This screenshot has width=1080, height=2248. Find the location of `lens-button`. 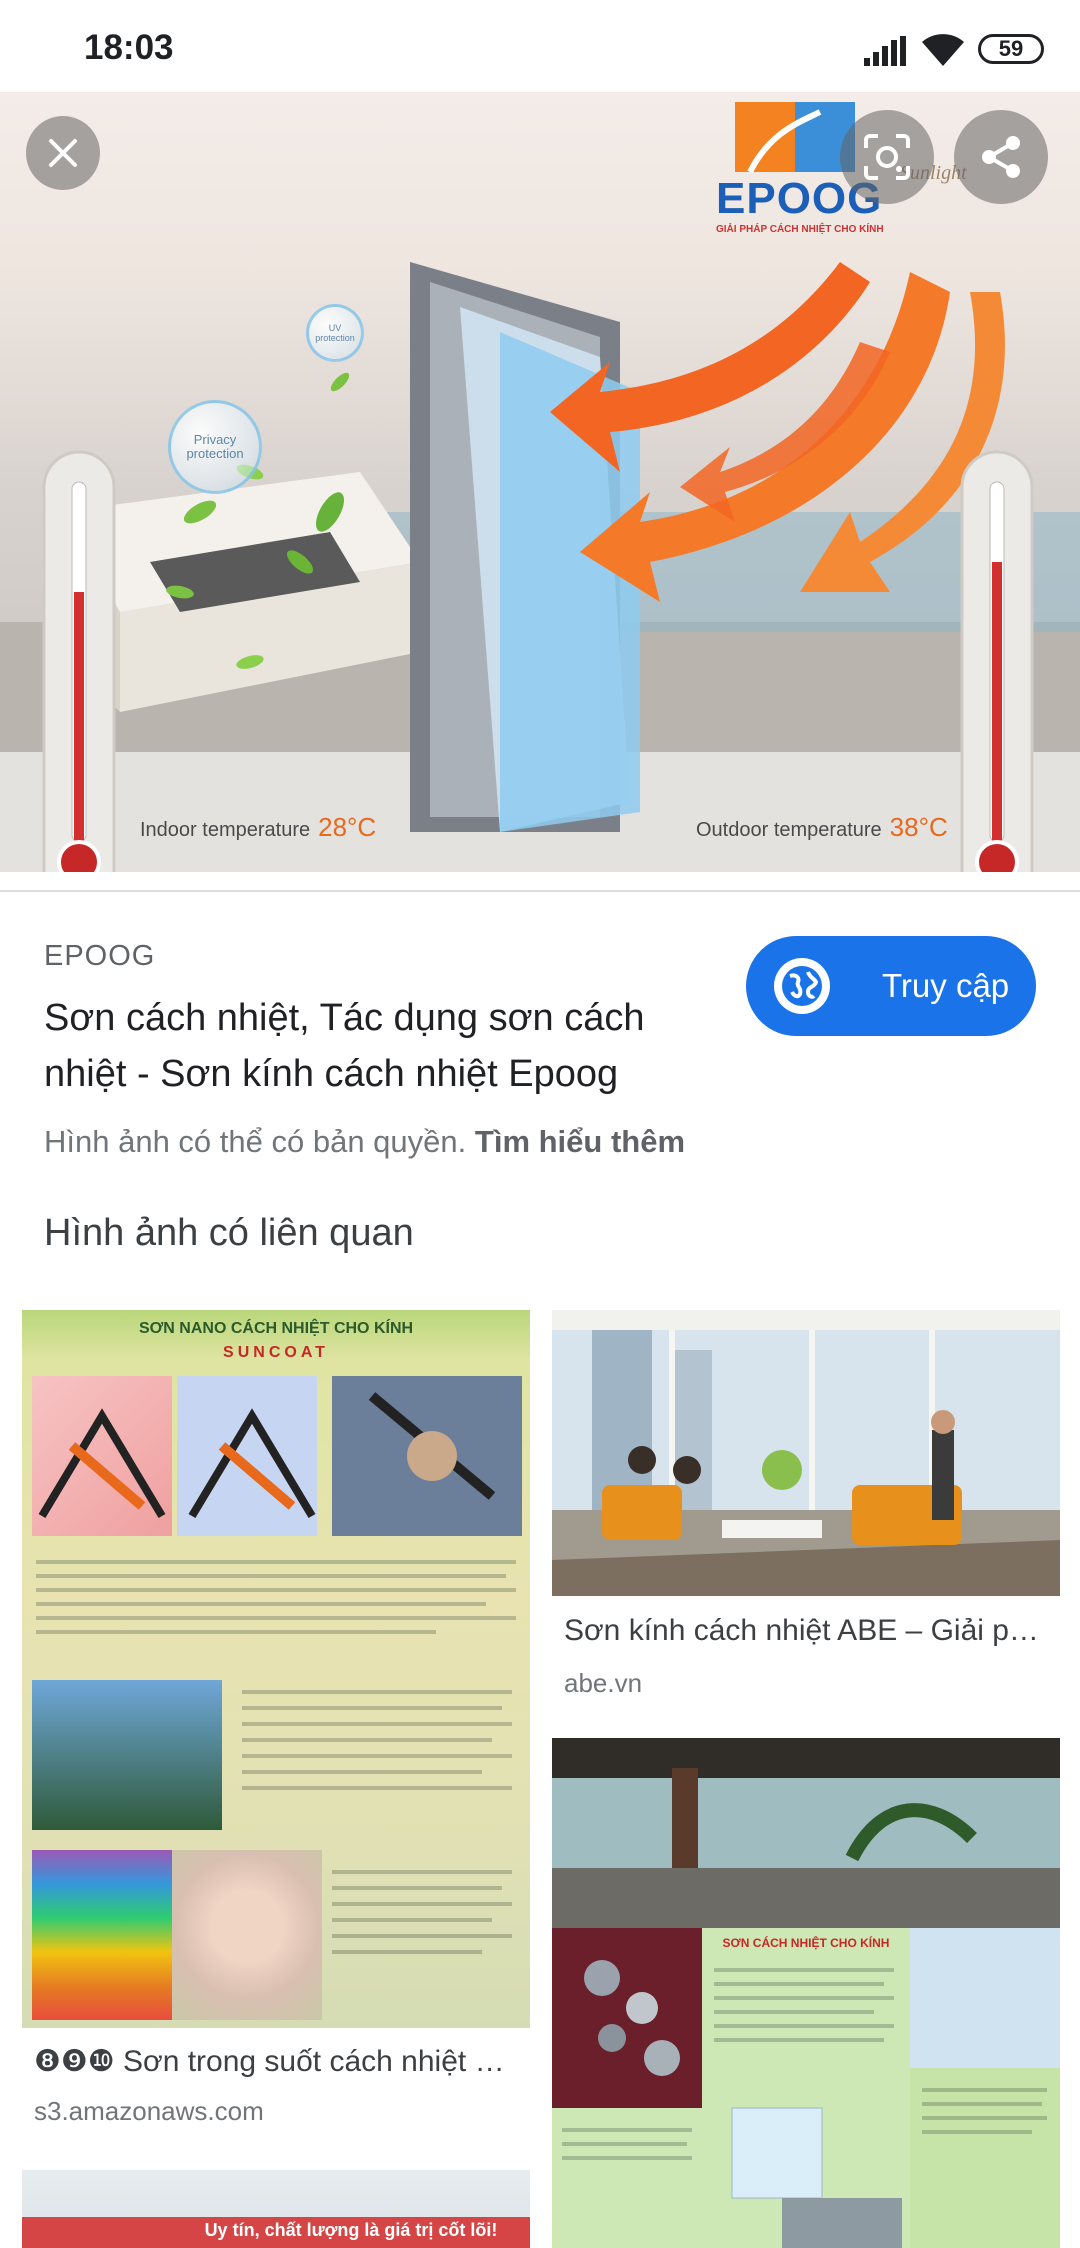

lens-button is located at coordinates (887, 157).